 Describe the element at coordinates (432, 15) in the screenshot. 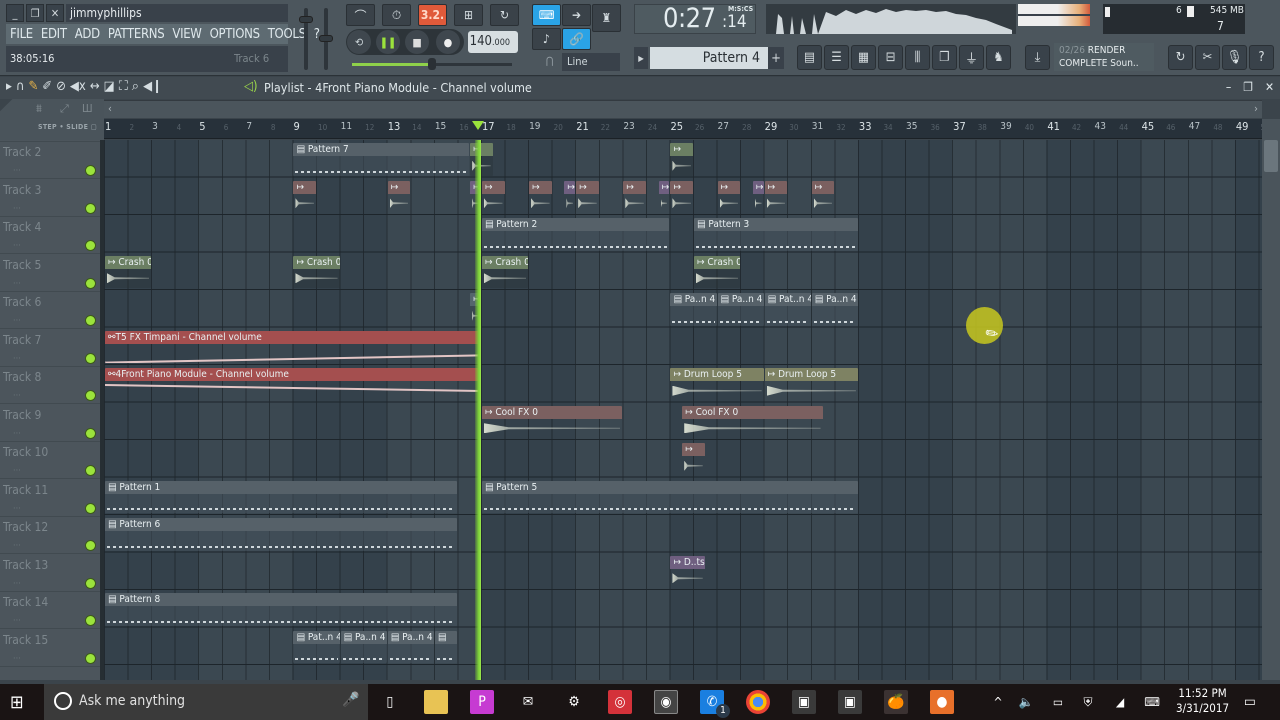

I see `countdown-button: 3.2.` at that location.